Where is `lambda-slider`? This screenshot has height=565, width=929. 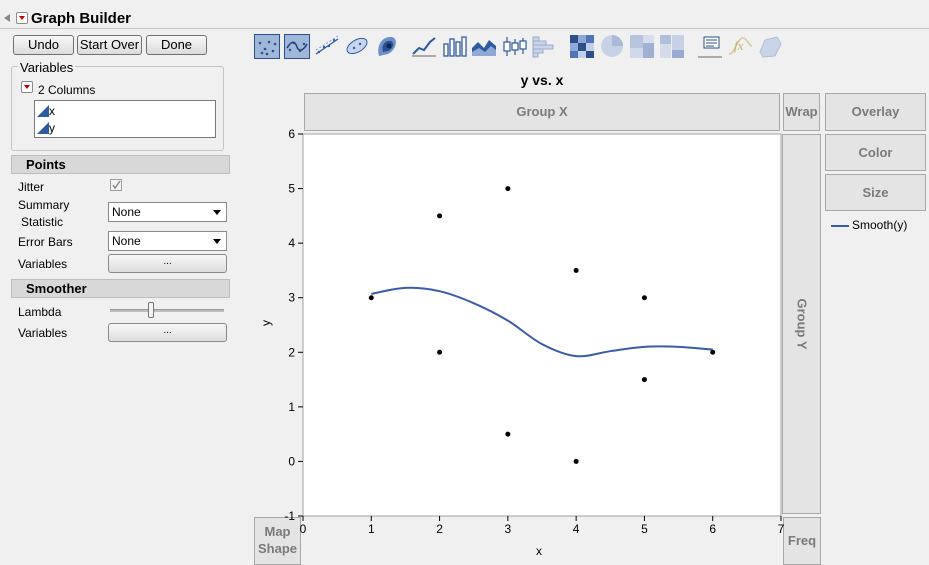 lambda-slider is located at coordinates (167, 311).